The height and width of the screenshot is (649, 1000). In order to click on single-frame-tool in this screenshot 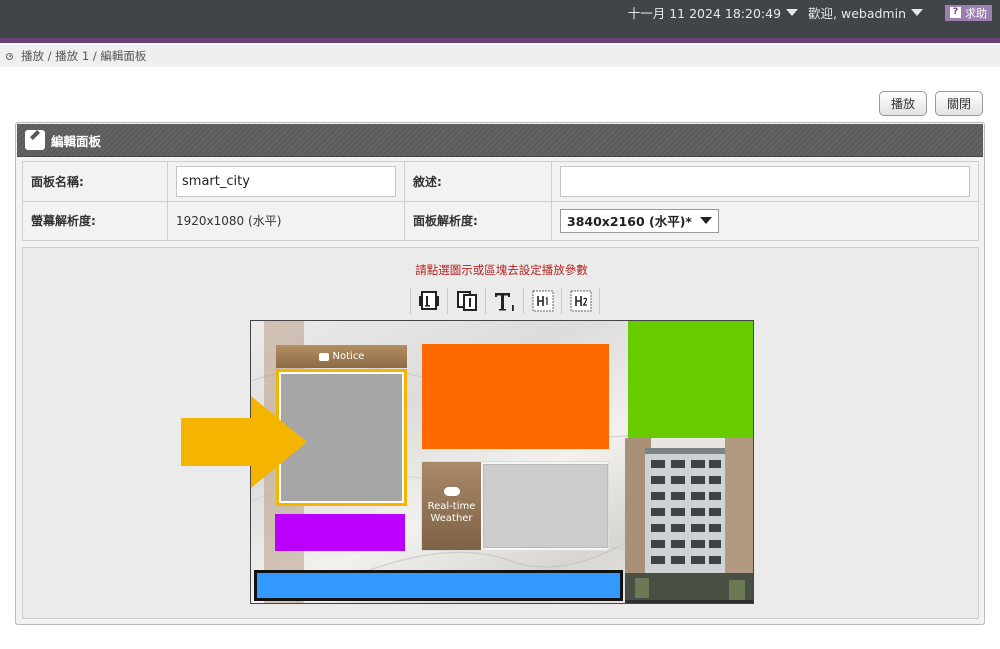, I will do `click(429, 301)`.